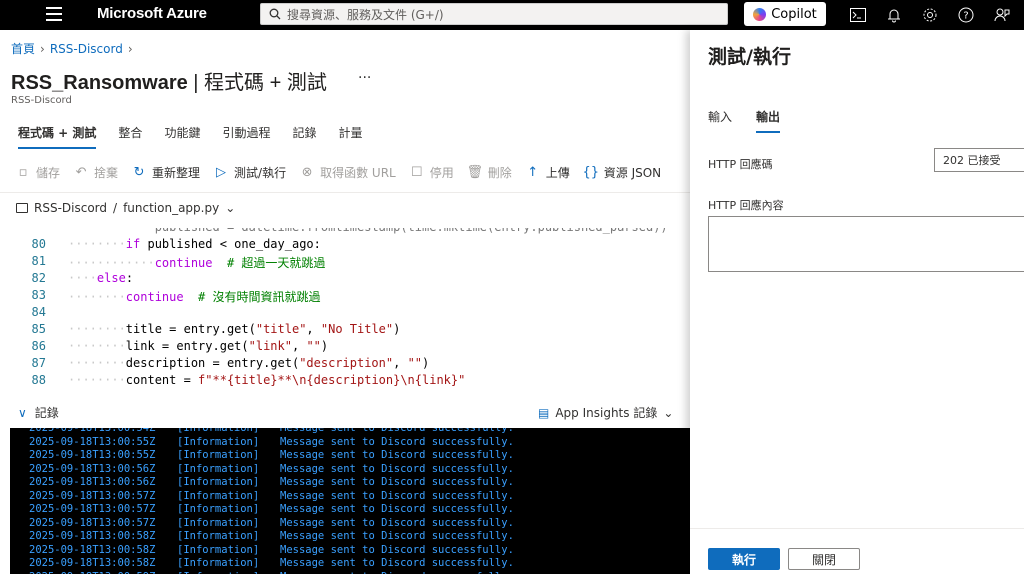 The image size is (1024, 574). What do you see at coordinates (38, 346) in the screenshot?
I see `line-number: 86` at bounding box center [38, 346].